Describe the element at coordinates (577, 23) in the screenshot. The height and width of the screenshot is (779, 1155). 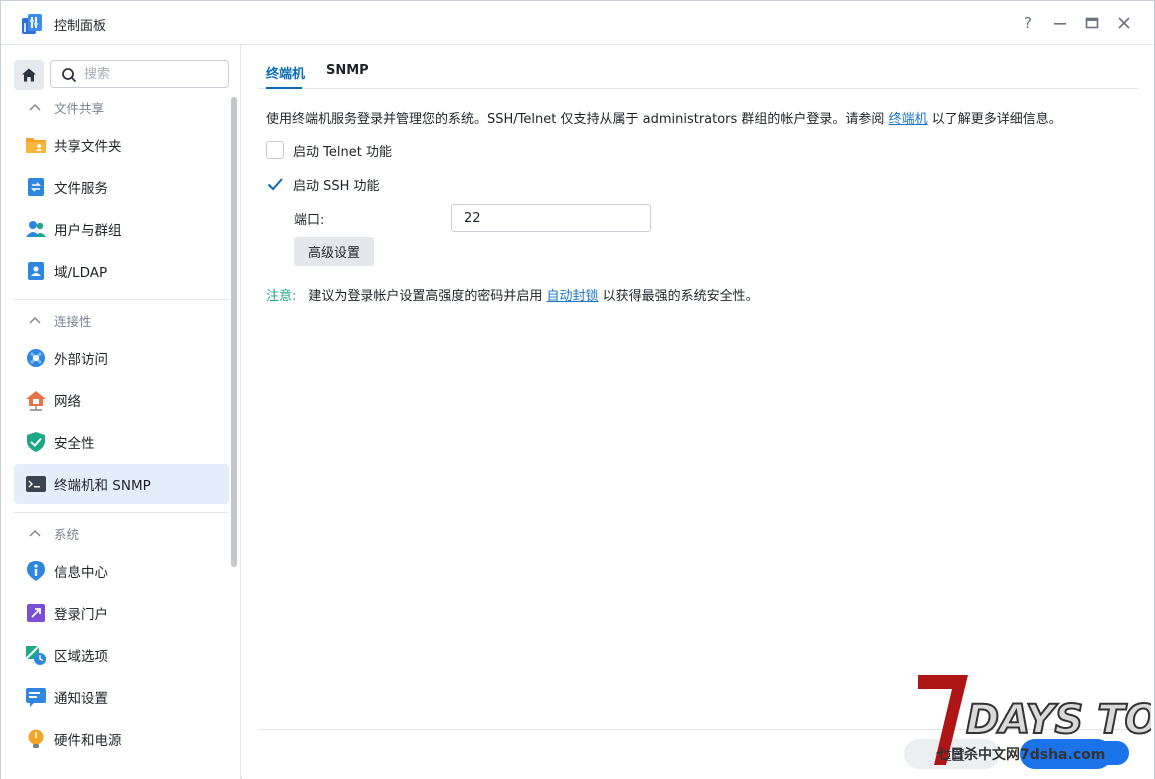
I see `title-bar: 控制面板 ?` at that location.